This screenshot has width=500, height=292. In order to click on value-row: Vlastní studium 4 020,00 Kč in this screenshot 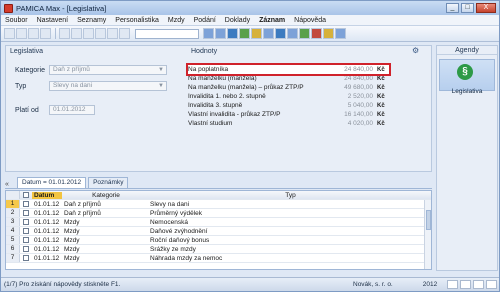, I will do `click(288, 123)`.